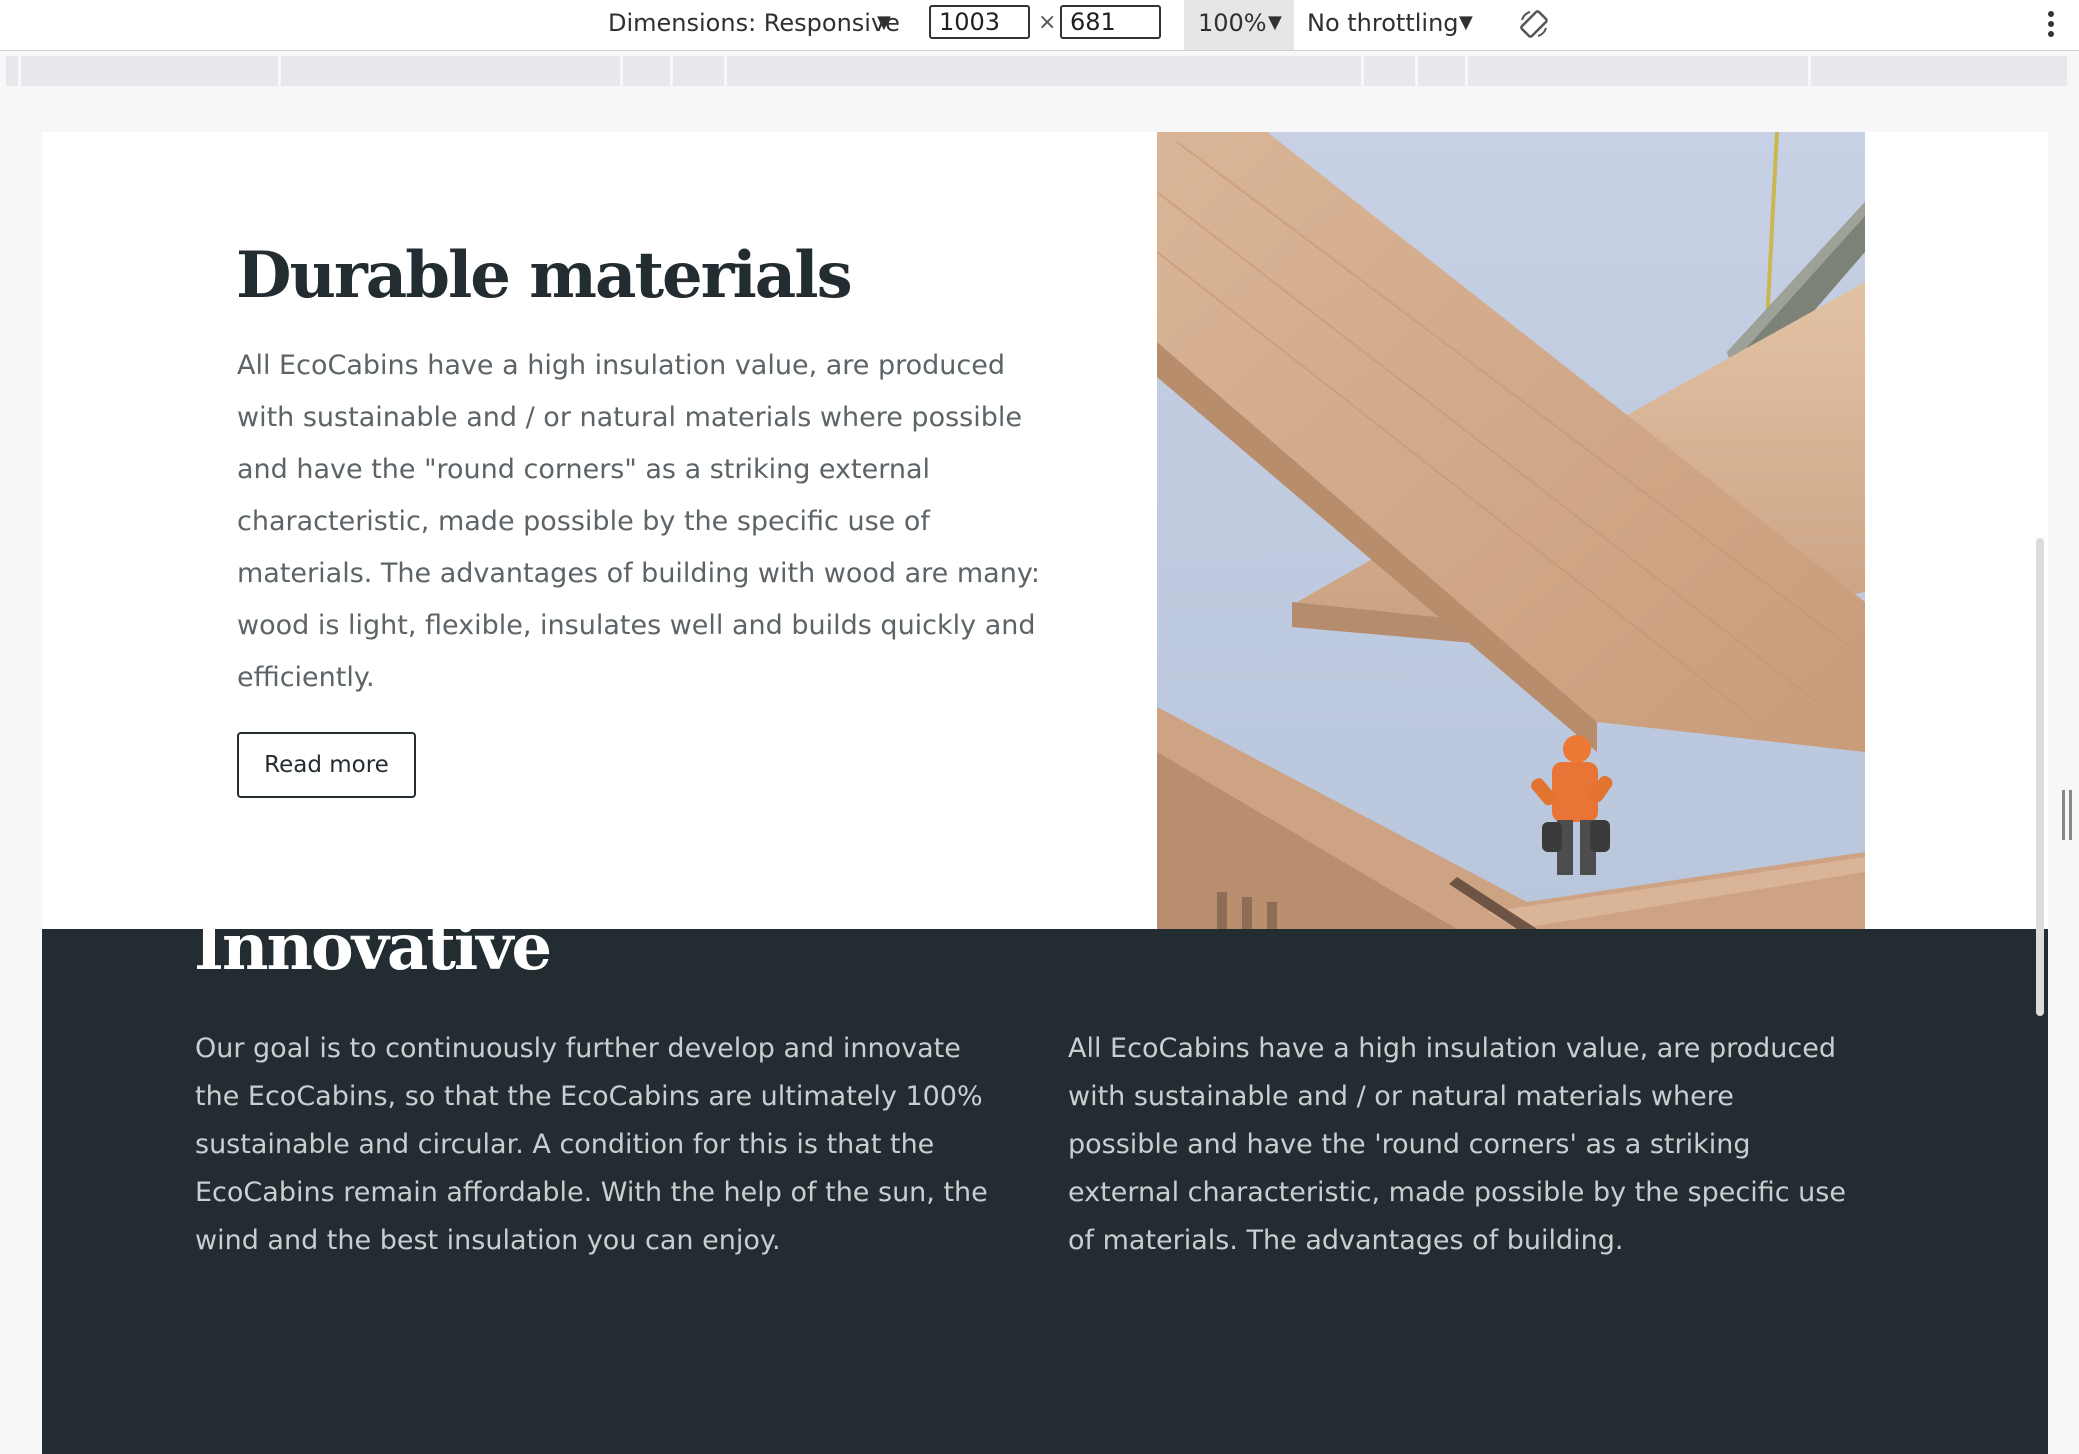 Image resolution: width=2079 pixels, height=1454 pixels. What do you see at coordinates (754, 23) in the screenshot?
I see `dimensions-dropdown: Dimensions: Responsive` at bounding box center [754, 23].